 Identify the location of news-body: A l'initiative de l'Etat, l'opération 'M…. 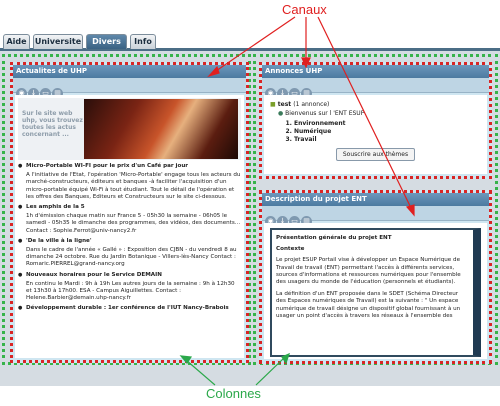
(133, 186).